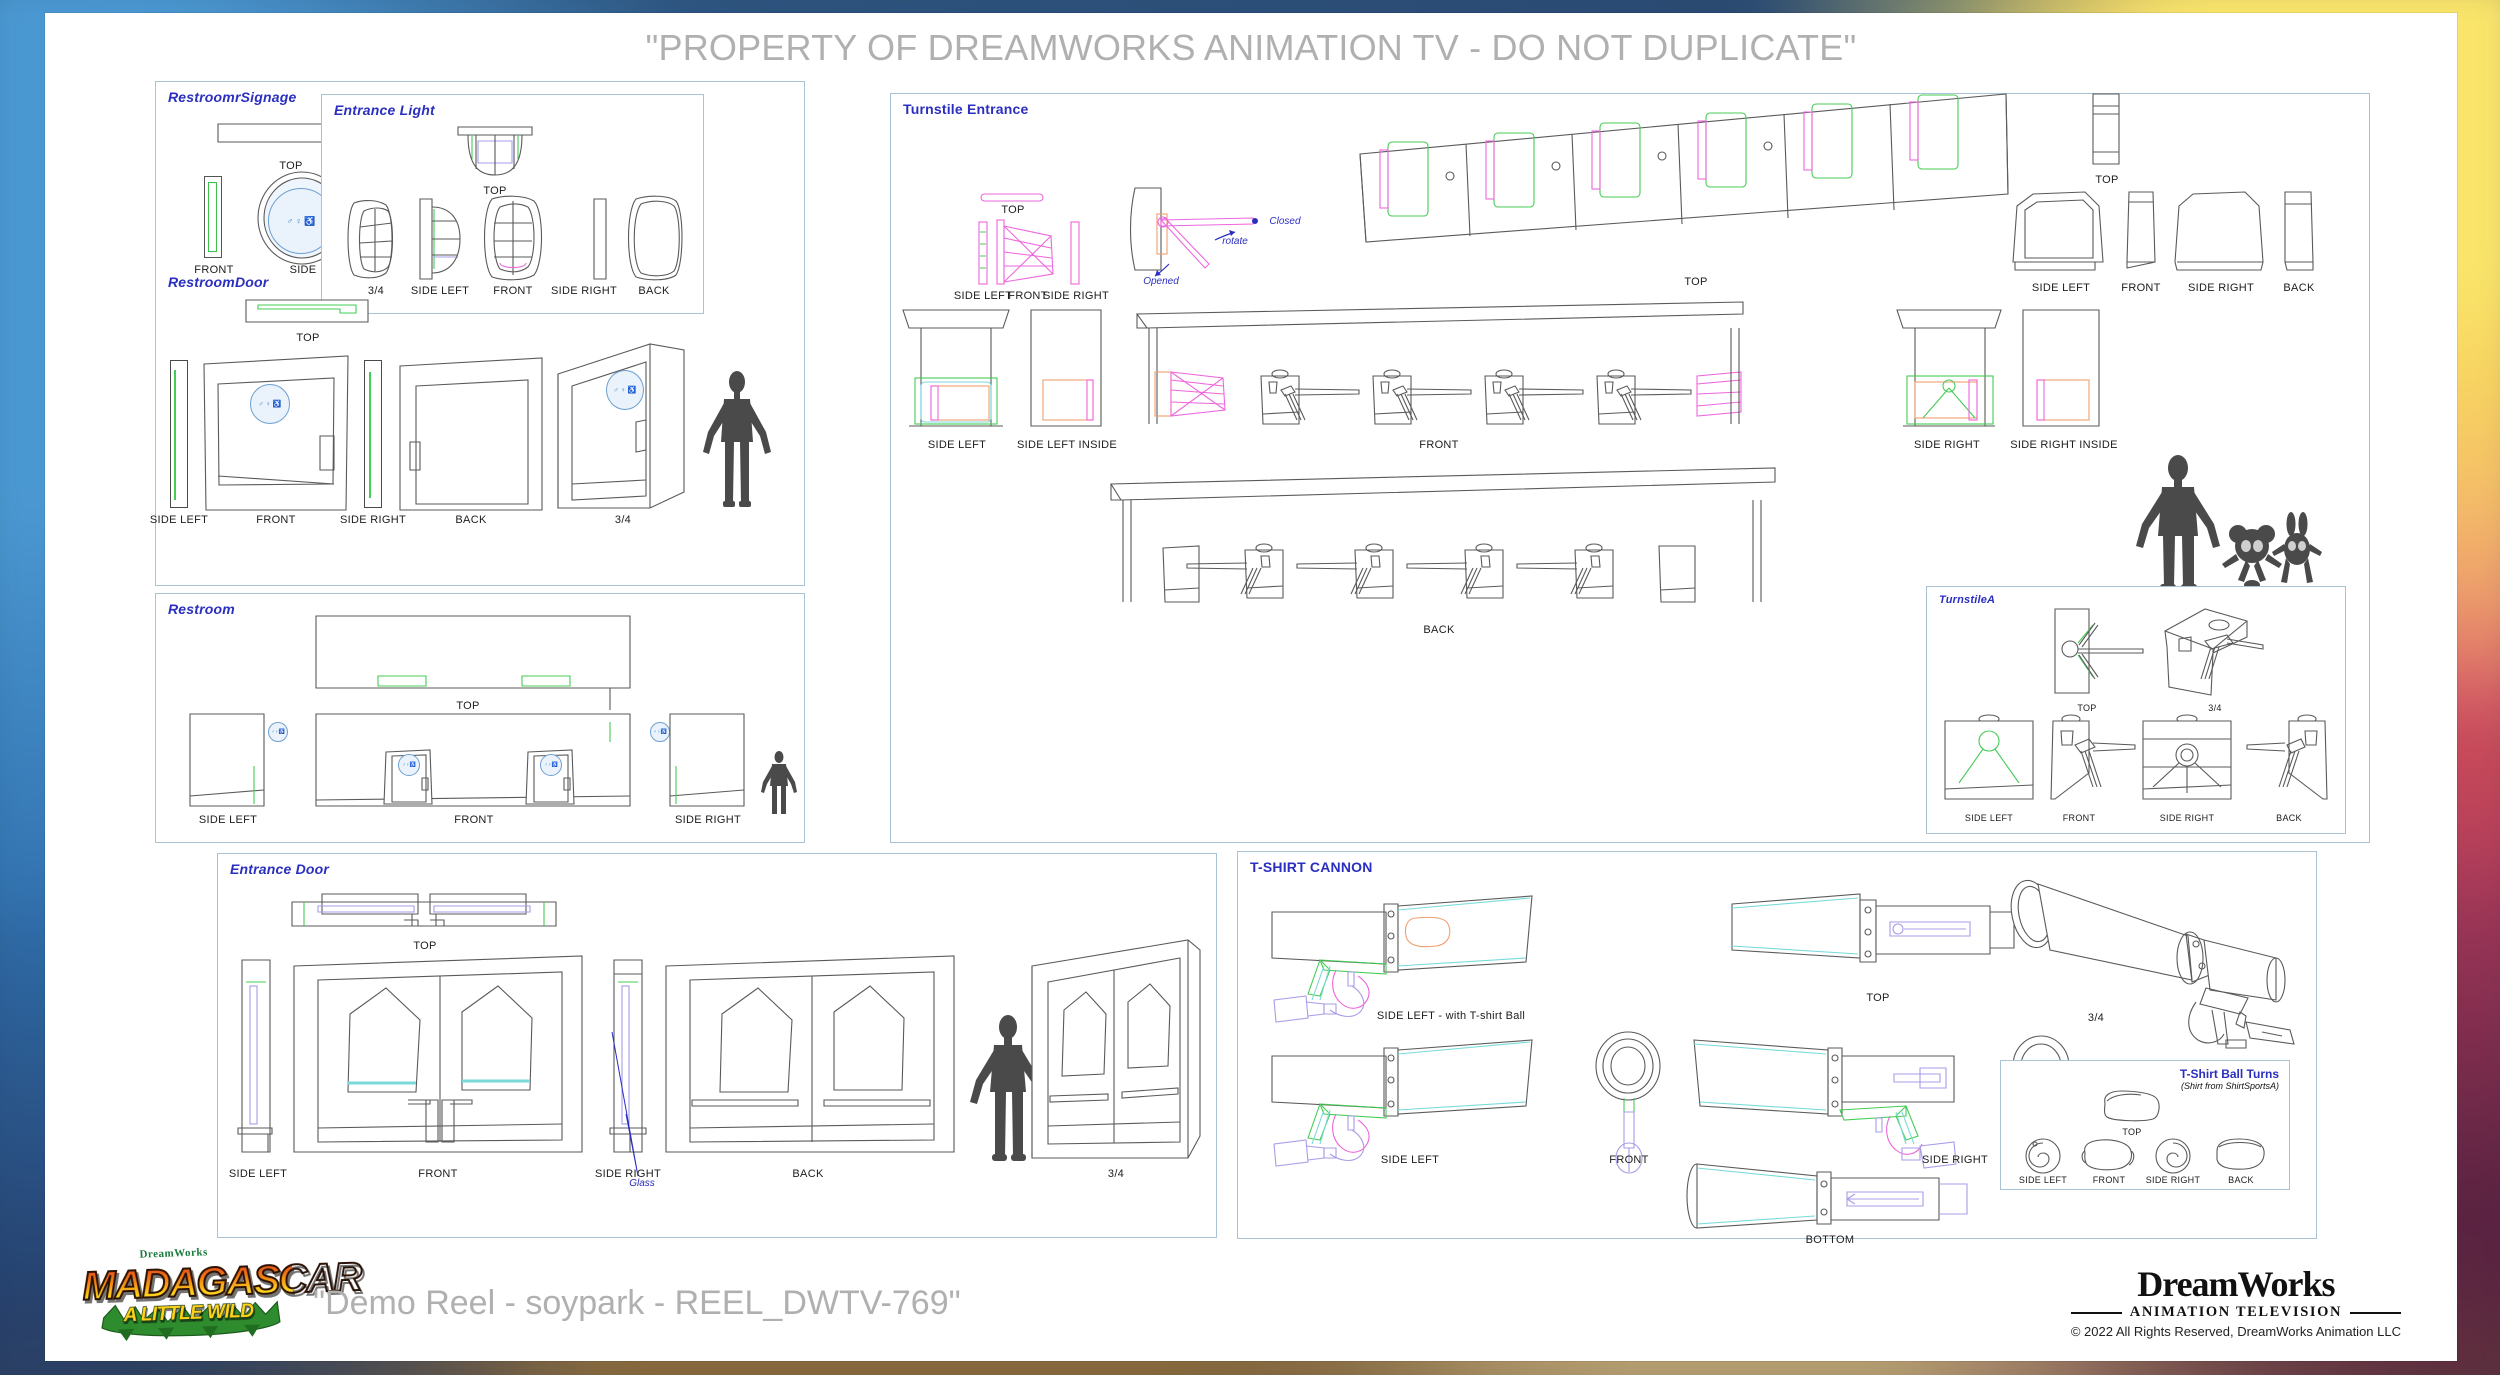  I want to click on view-caption: SIDE, so click(303, 270).